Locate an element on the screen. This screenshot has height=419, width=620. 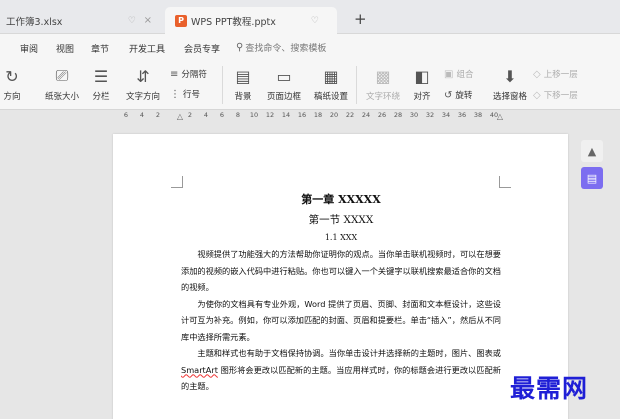
menu-member: 会员专享 is located at coordinates (202, 48).